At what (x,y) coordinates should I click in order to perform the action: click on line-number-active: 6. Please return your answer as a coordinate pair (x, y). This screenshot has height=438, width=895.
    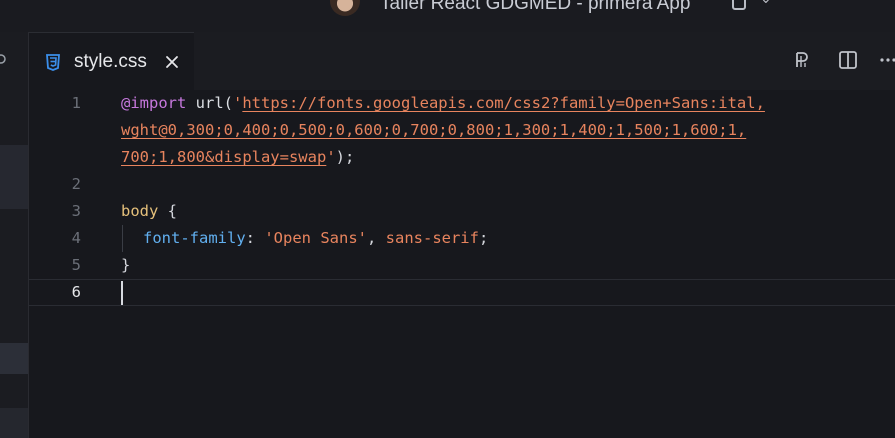
    Looking at the image, I should click on (76, 292).